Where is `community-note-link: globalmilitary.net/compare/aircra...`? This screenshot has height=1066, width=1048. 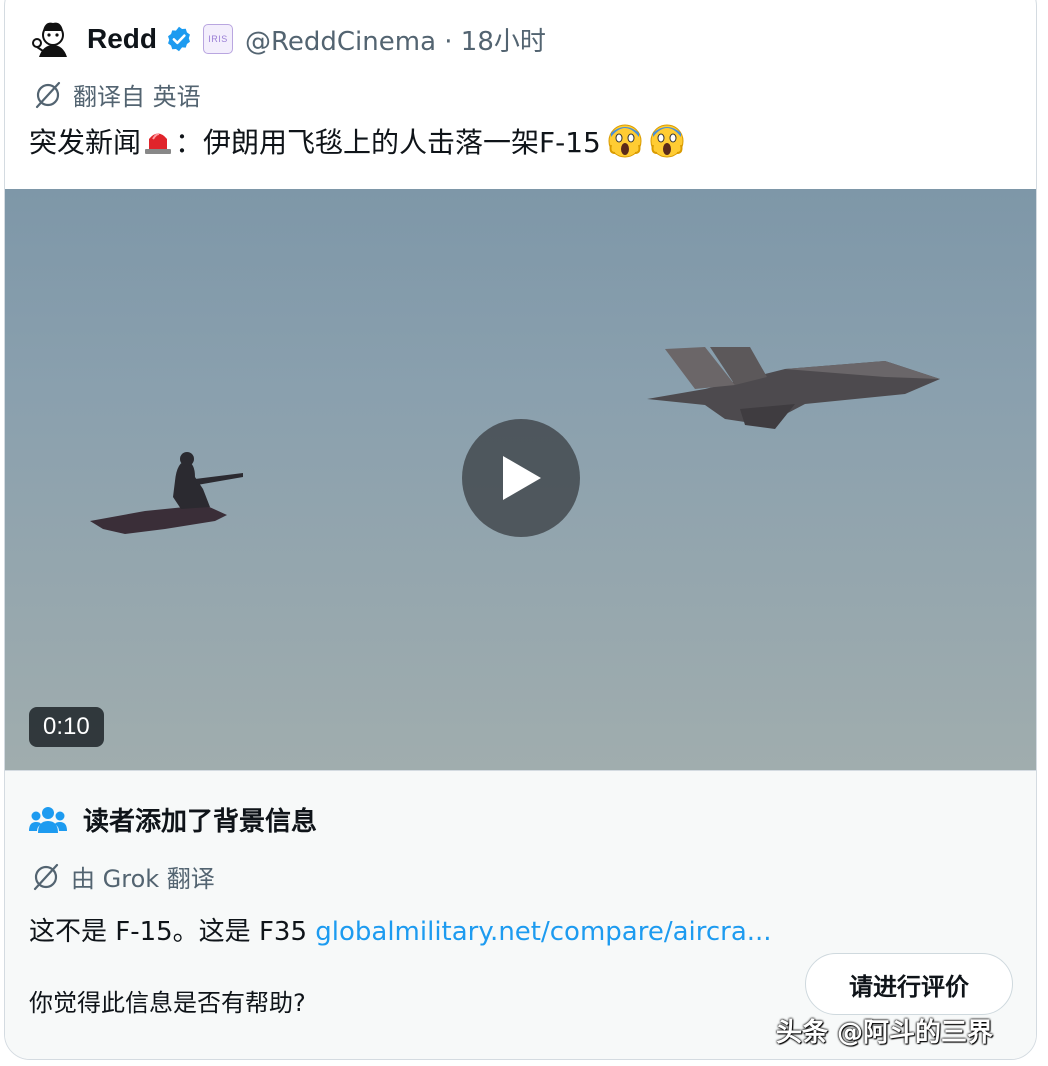 community-note-link: globalmilitary.net/compare/aircra... is located at coordinates (543, 932).